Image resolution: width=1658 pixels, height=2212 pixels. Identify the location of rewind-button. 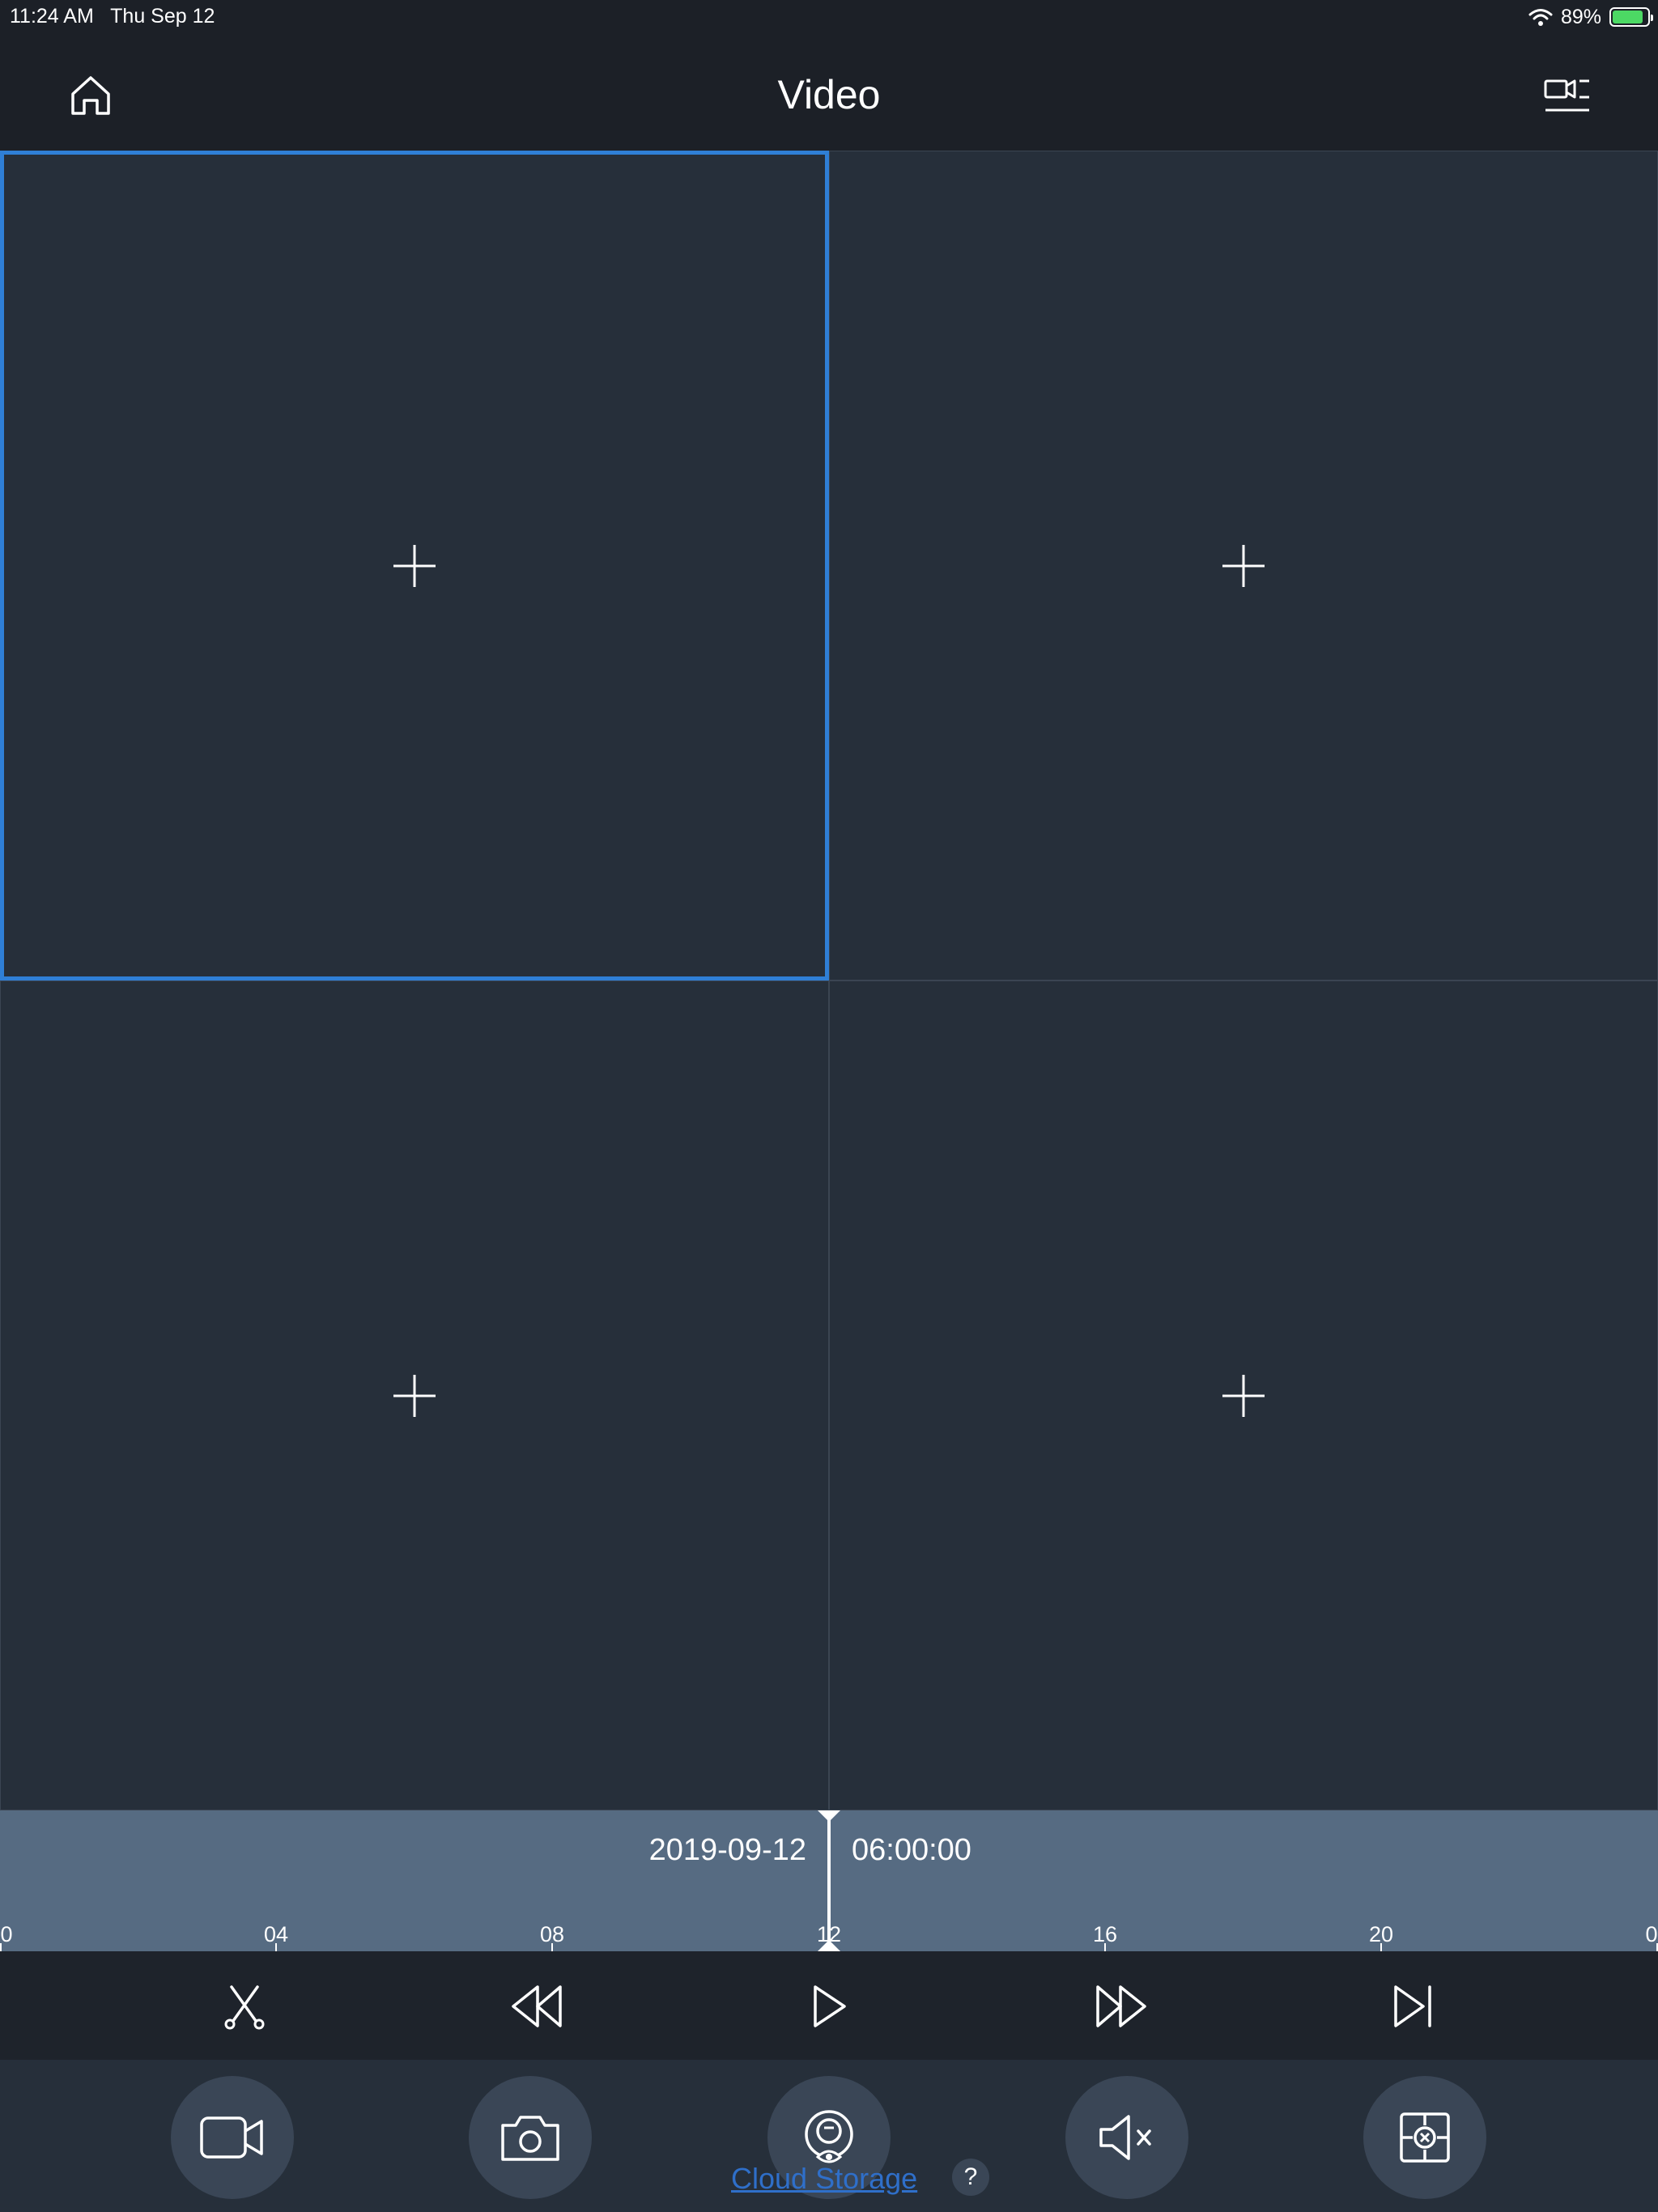
(537, 2006).